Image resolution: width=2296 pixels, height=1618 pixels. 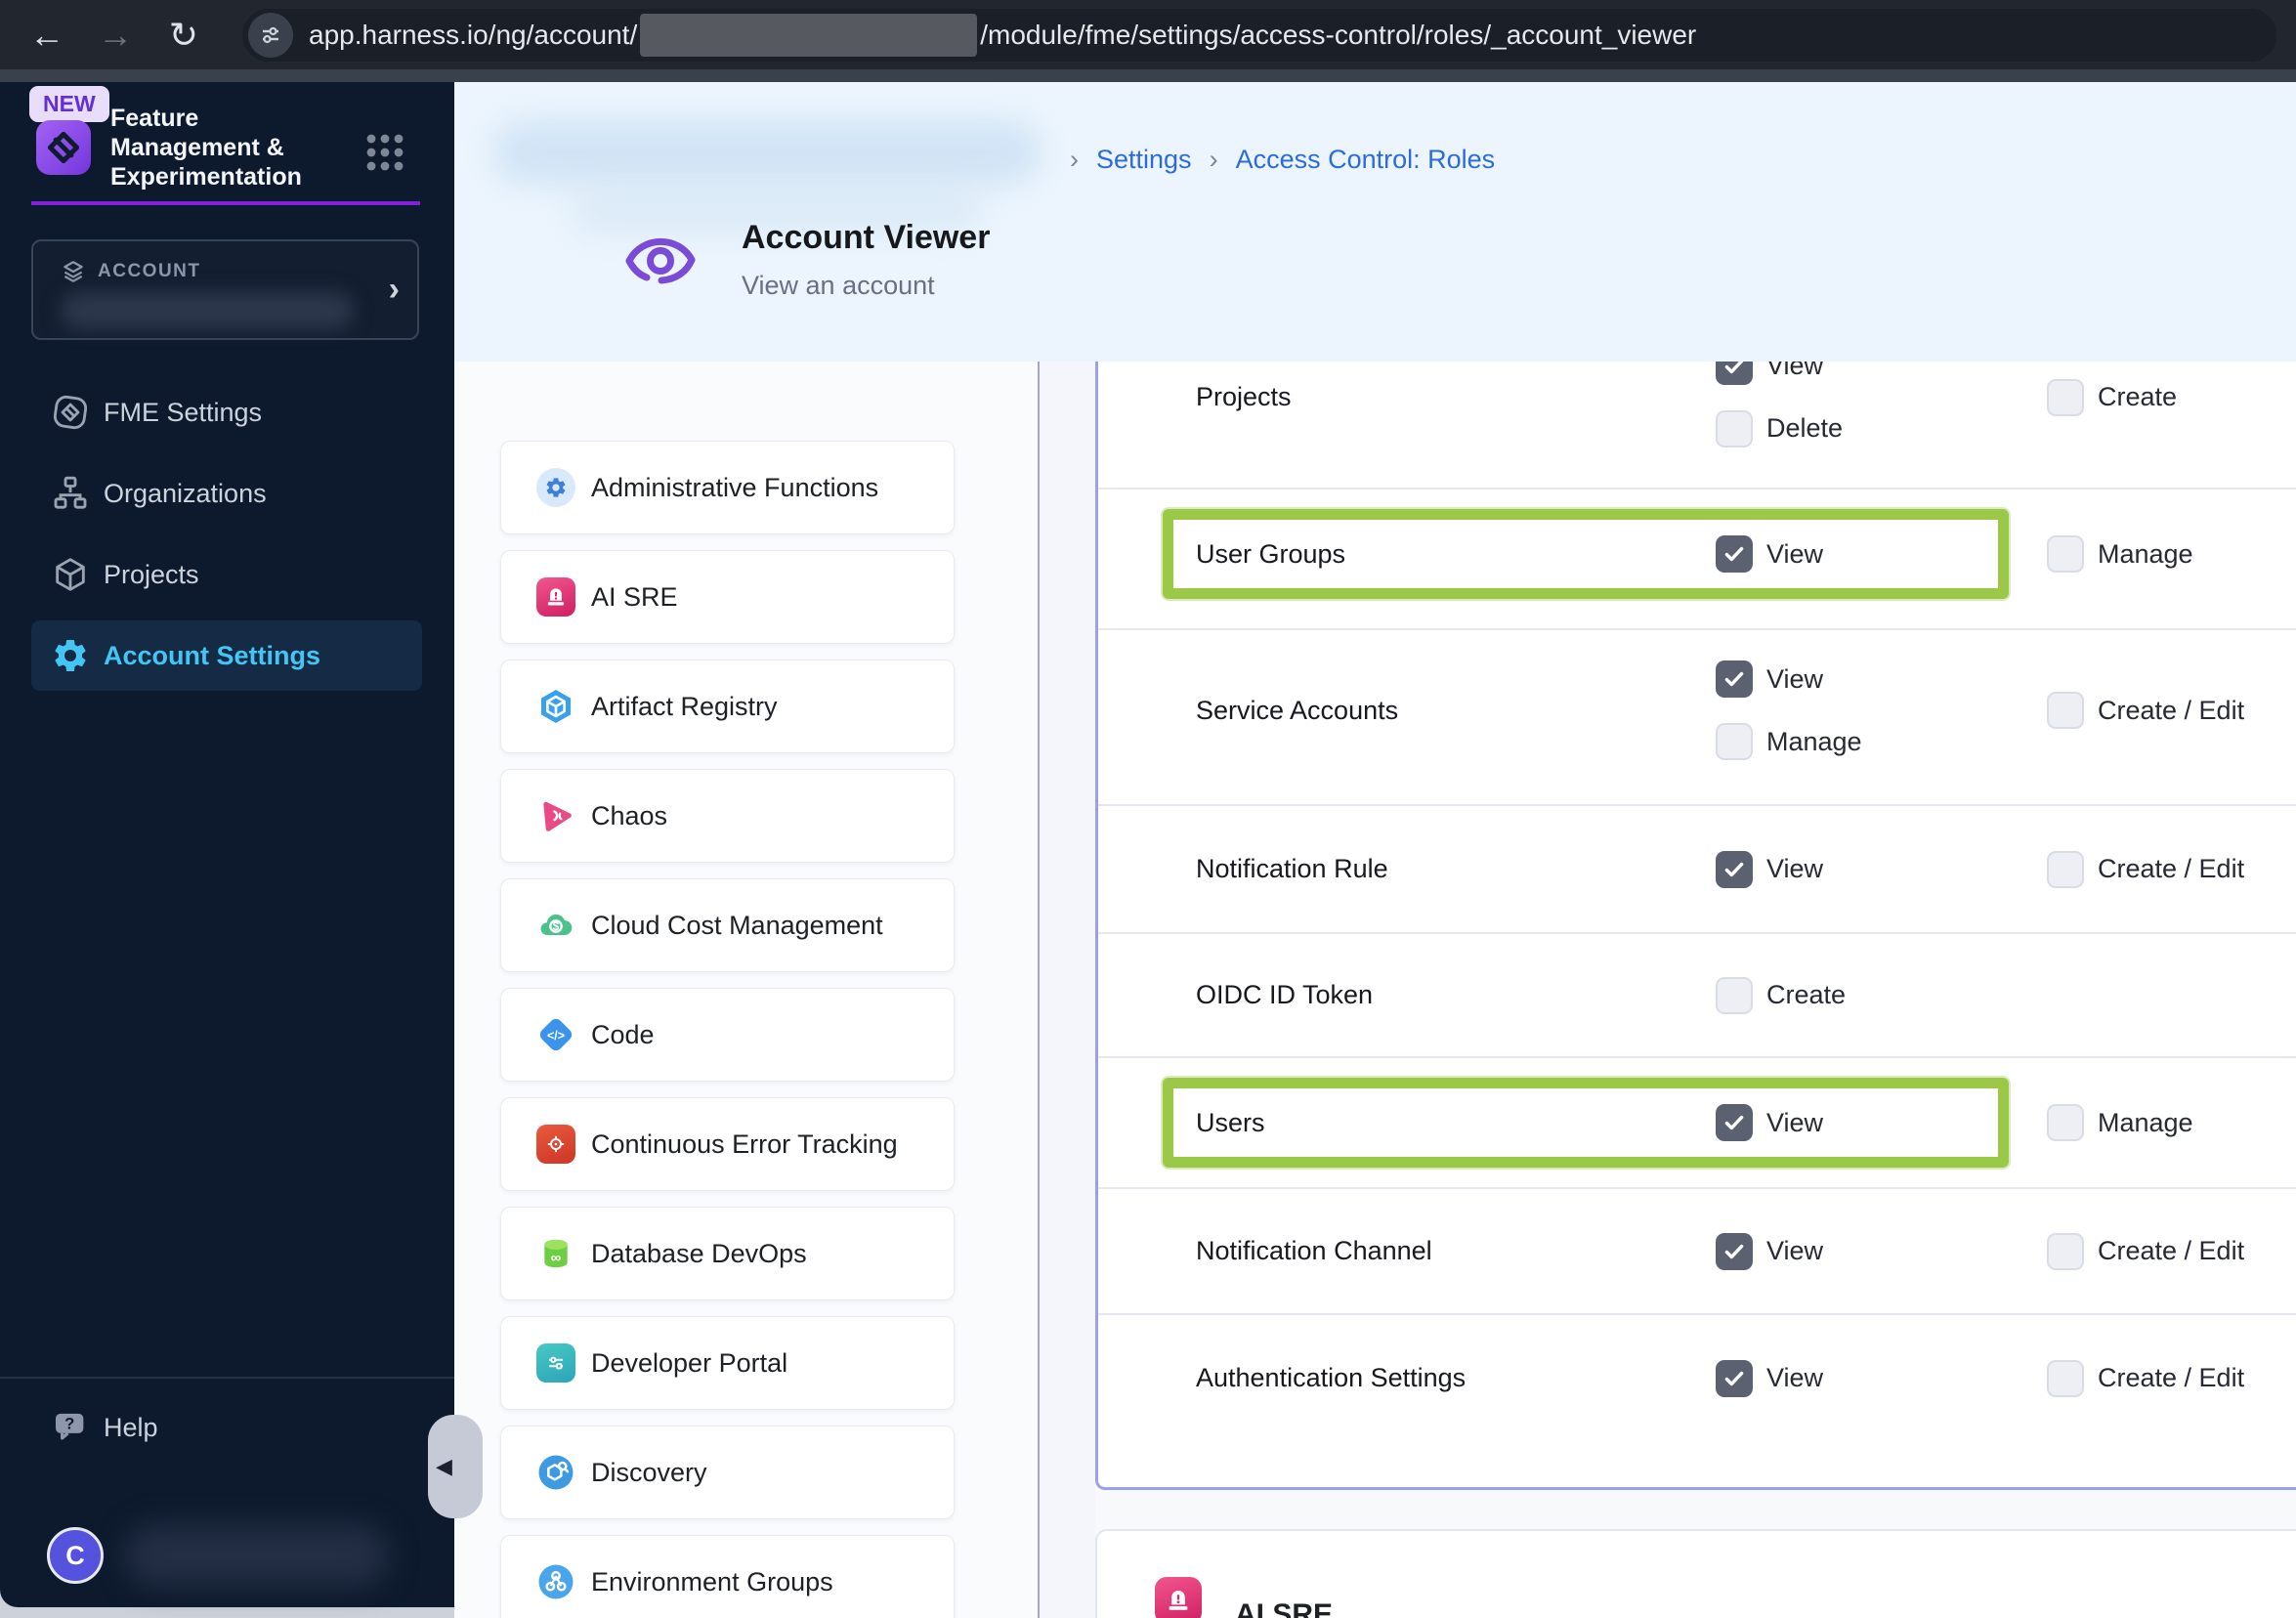 What do you see at coordinates (1735, 373) in the screenshot?
I see `checkbox-projects-view` at bounding box center [1735, 373].